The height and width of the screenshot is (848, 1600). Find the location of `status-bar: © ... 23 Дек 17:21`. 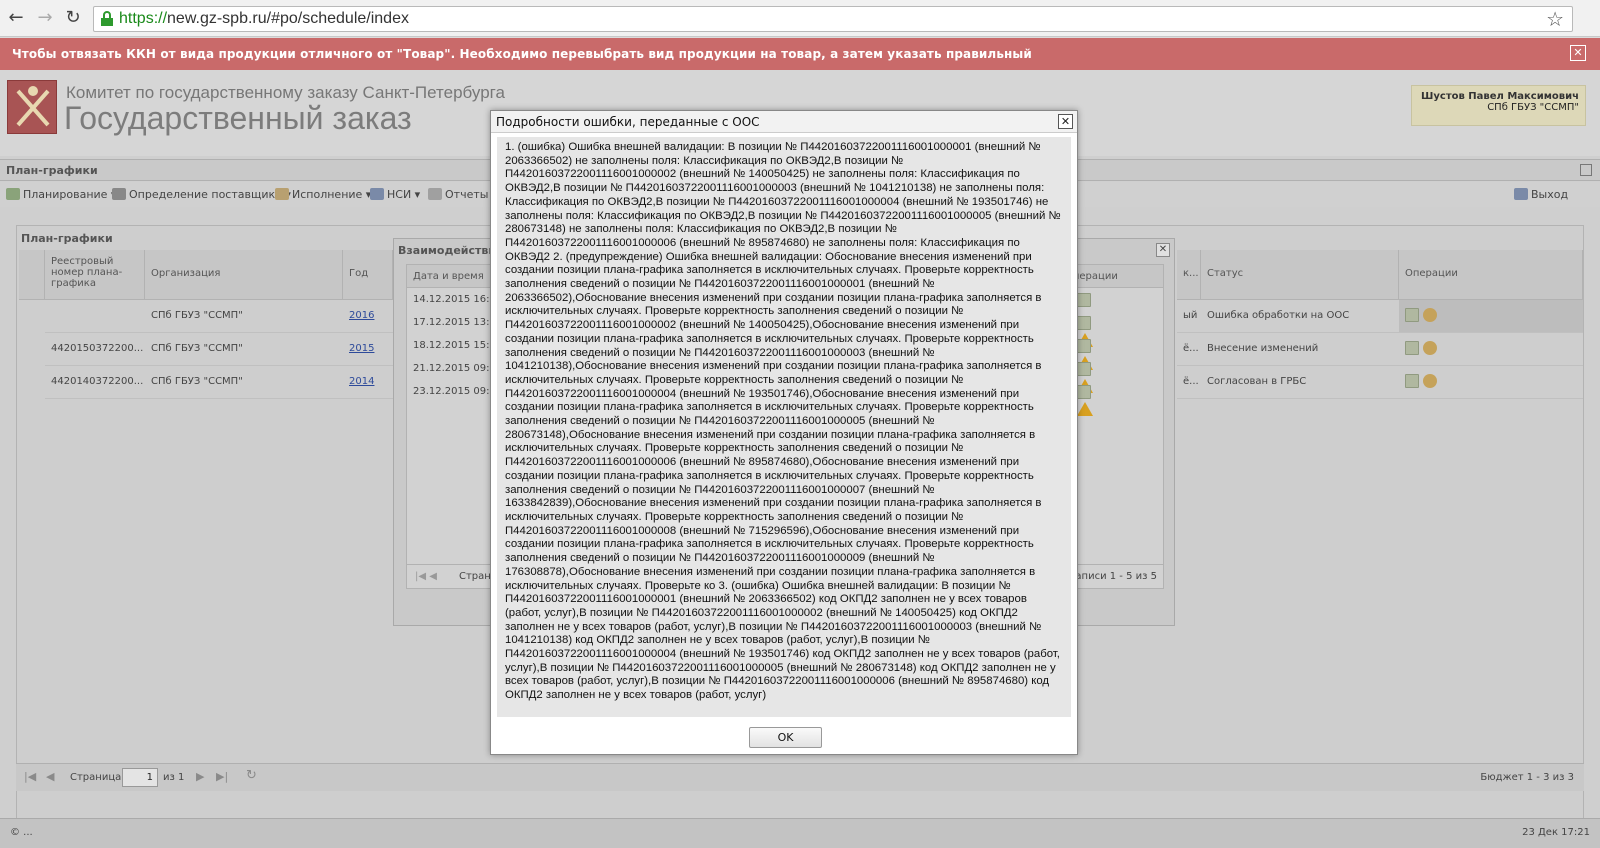

status-bar: © ... 23 Дек 17:21 is located at coordinates (800, 833).